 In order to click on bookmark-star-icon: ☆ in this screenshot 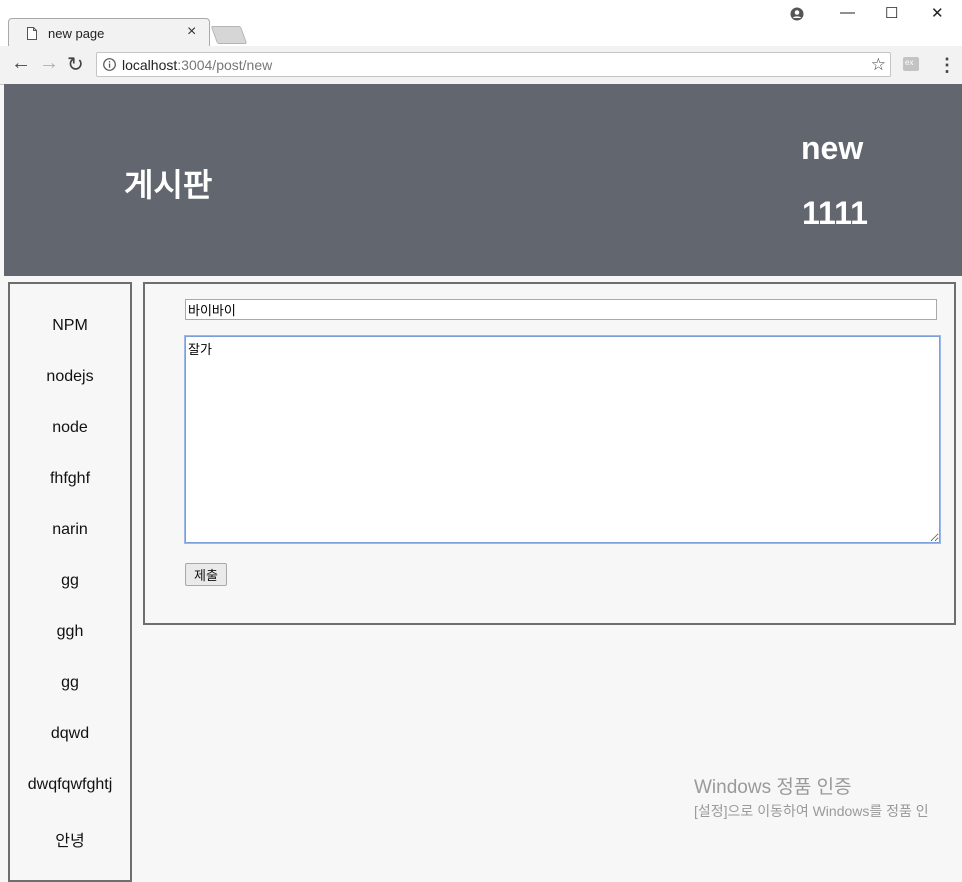, I will do `click(878, 65)`.